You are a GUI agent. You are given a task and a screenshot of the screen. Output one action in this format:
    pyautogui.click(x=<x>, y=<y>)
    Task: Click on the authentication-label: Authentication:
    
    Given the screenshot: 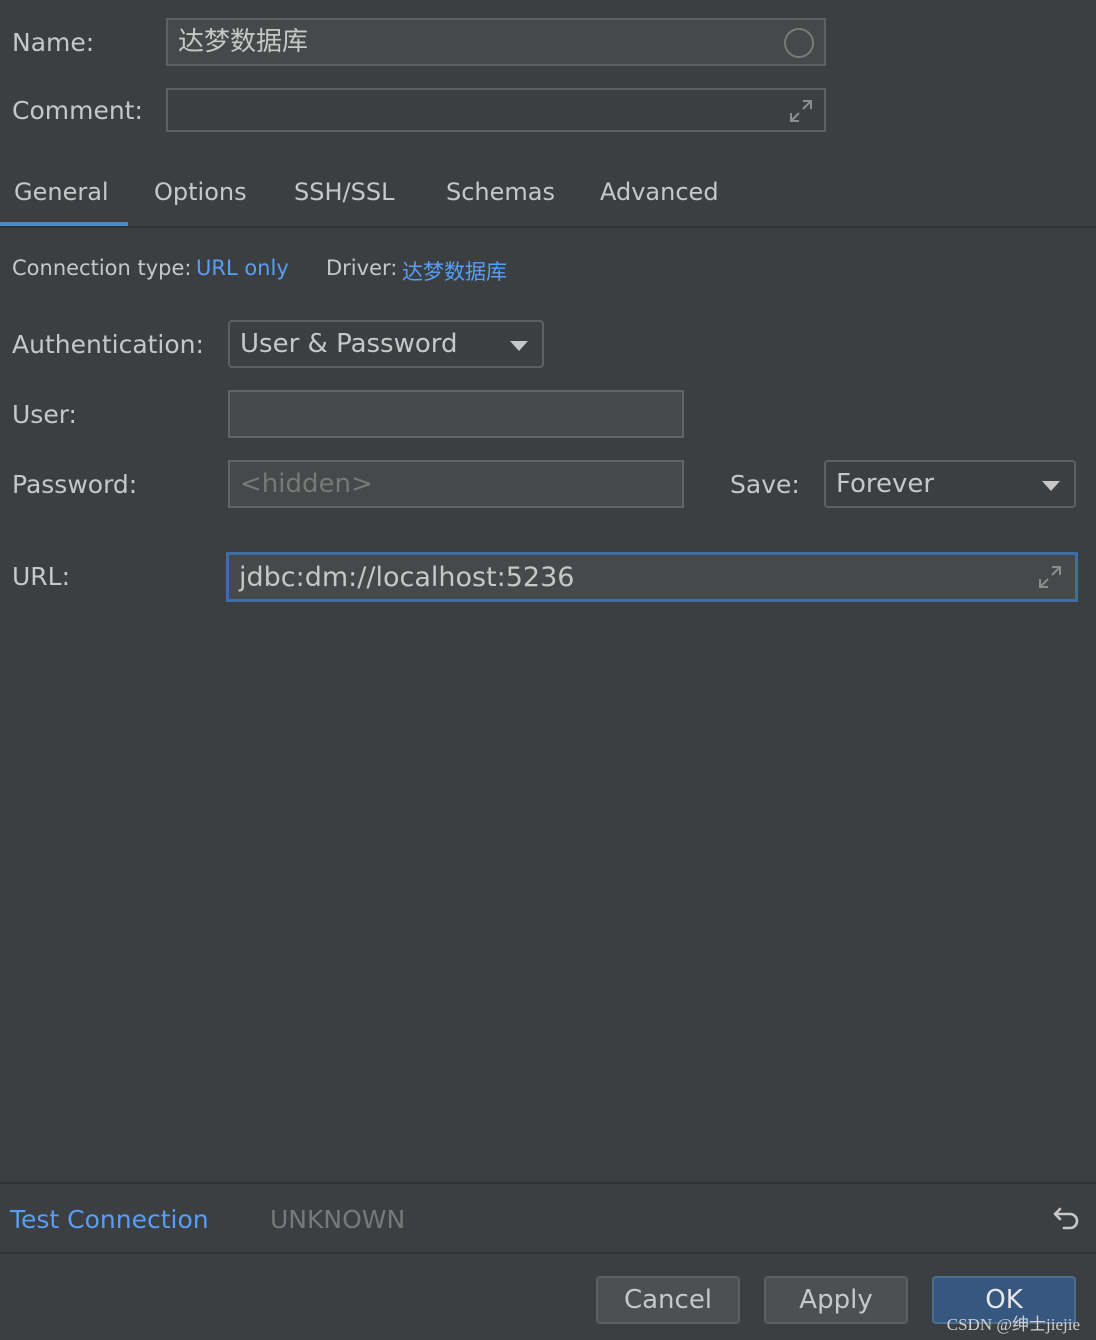 What is the action you would take?
    pyautogui.click(x=108, y=344)
    